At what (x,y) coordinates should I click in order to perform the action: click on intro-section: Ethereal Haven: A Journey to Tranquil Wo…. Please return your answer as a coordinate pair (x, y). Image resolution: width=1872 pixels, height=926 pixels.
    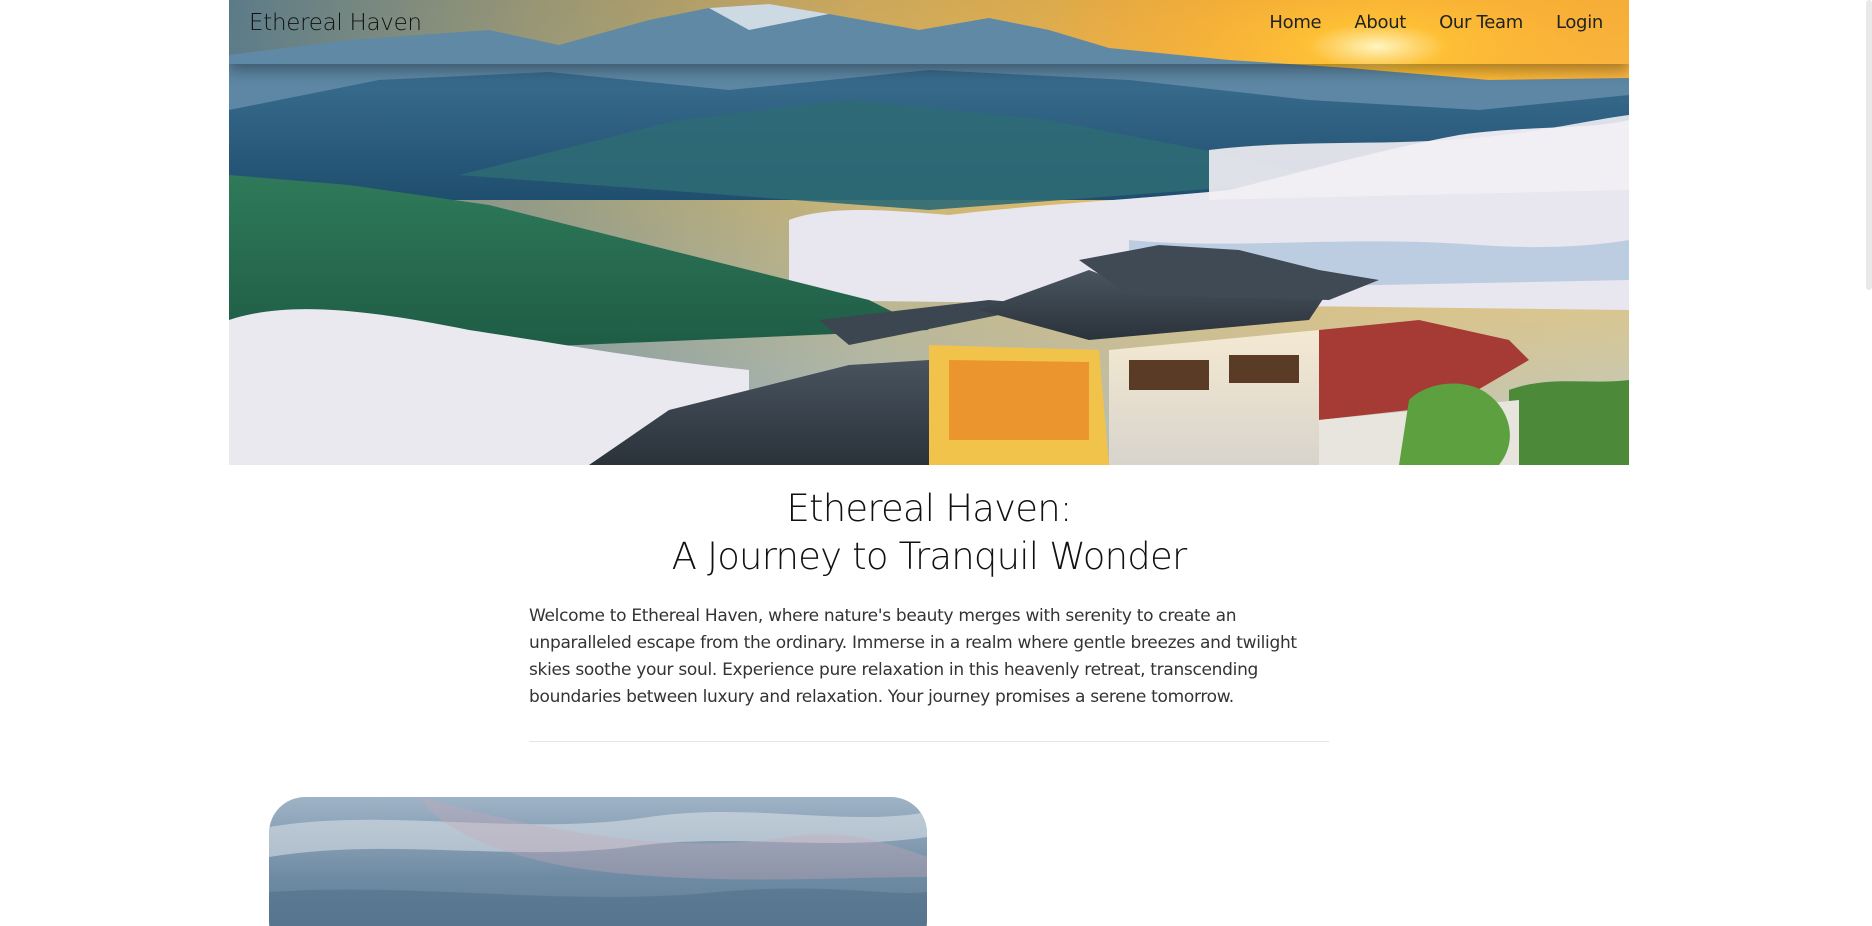
    Looking at the image, I should click on (929, 613).